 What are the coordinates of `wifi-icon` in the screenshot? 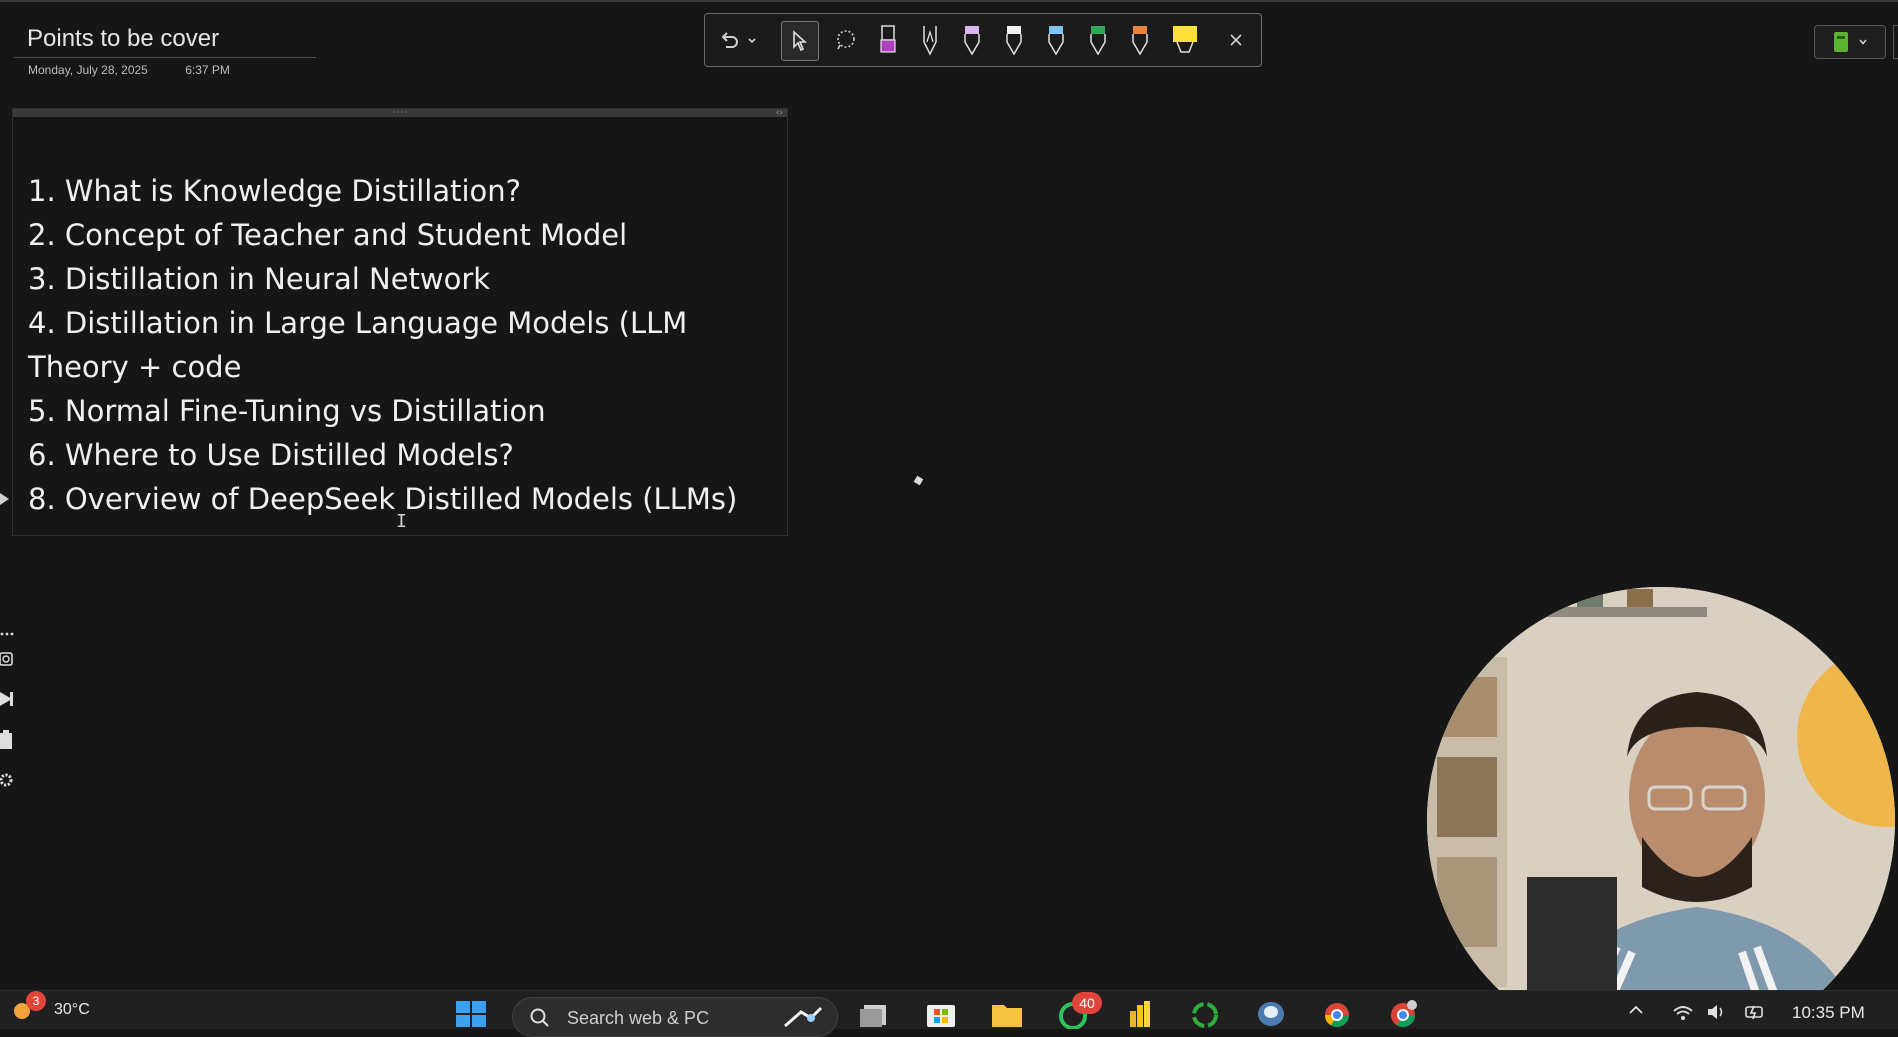 It's located at (1683, 1012).